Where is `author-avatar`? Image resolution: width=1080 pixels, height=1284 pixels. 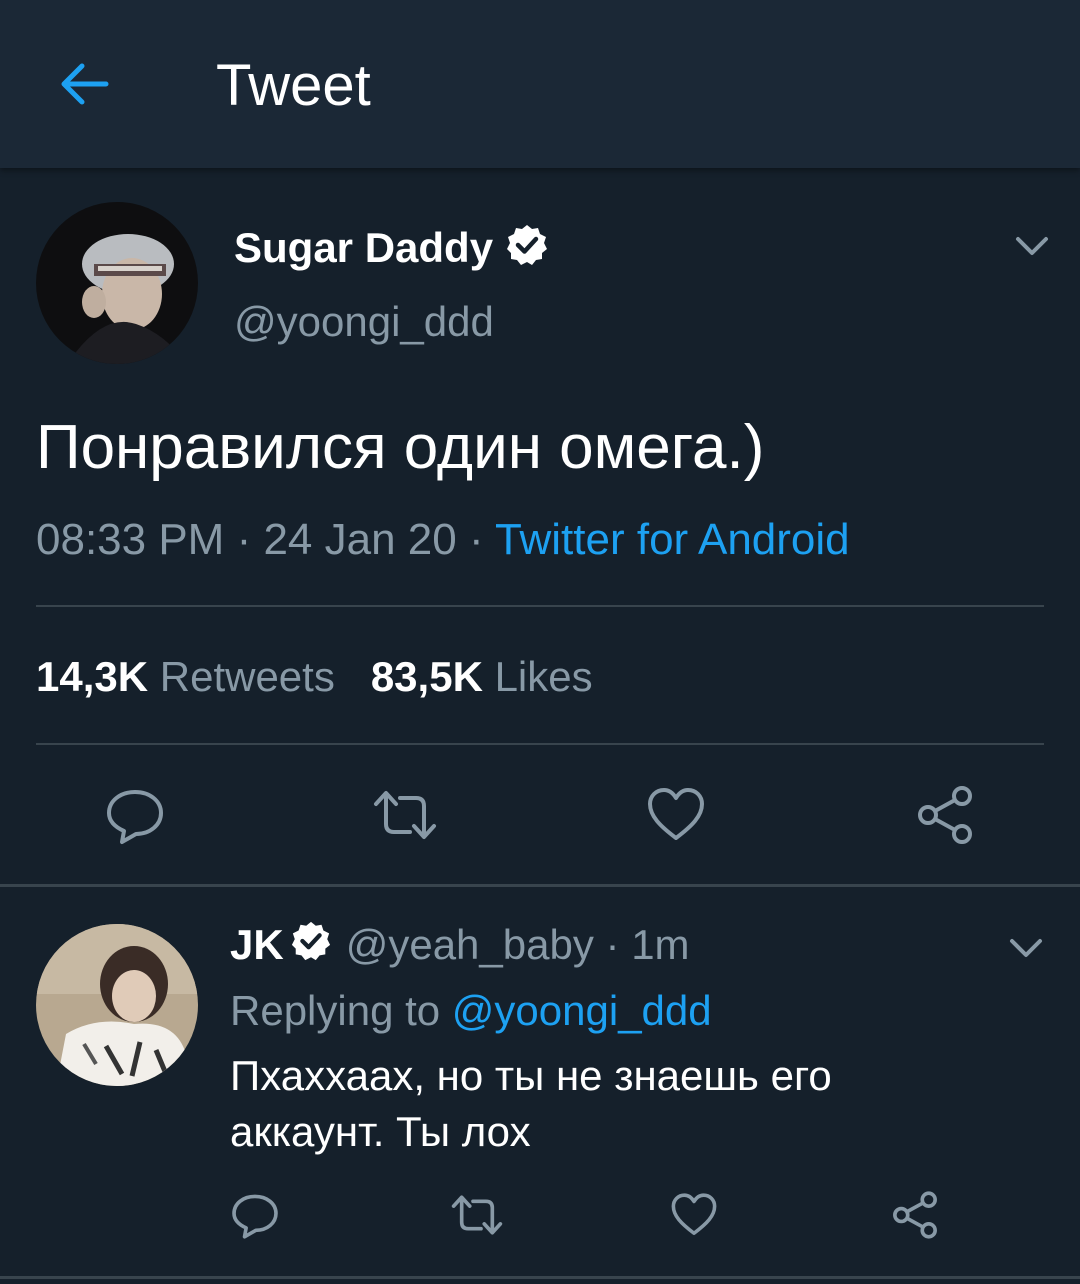
author-avatar is located at coordinates (117, 283).